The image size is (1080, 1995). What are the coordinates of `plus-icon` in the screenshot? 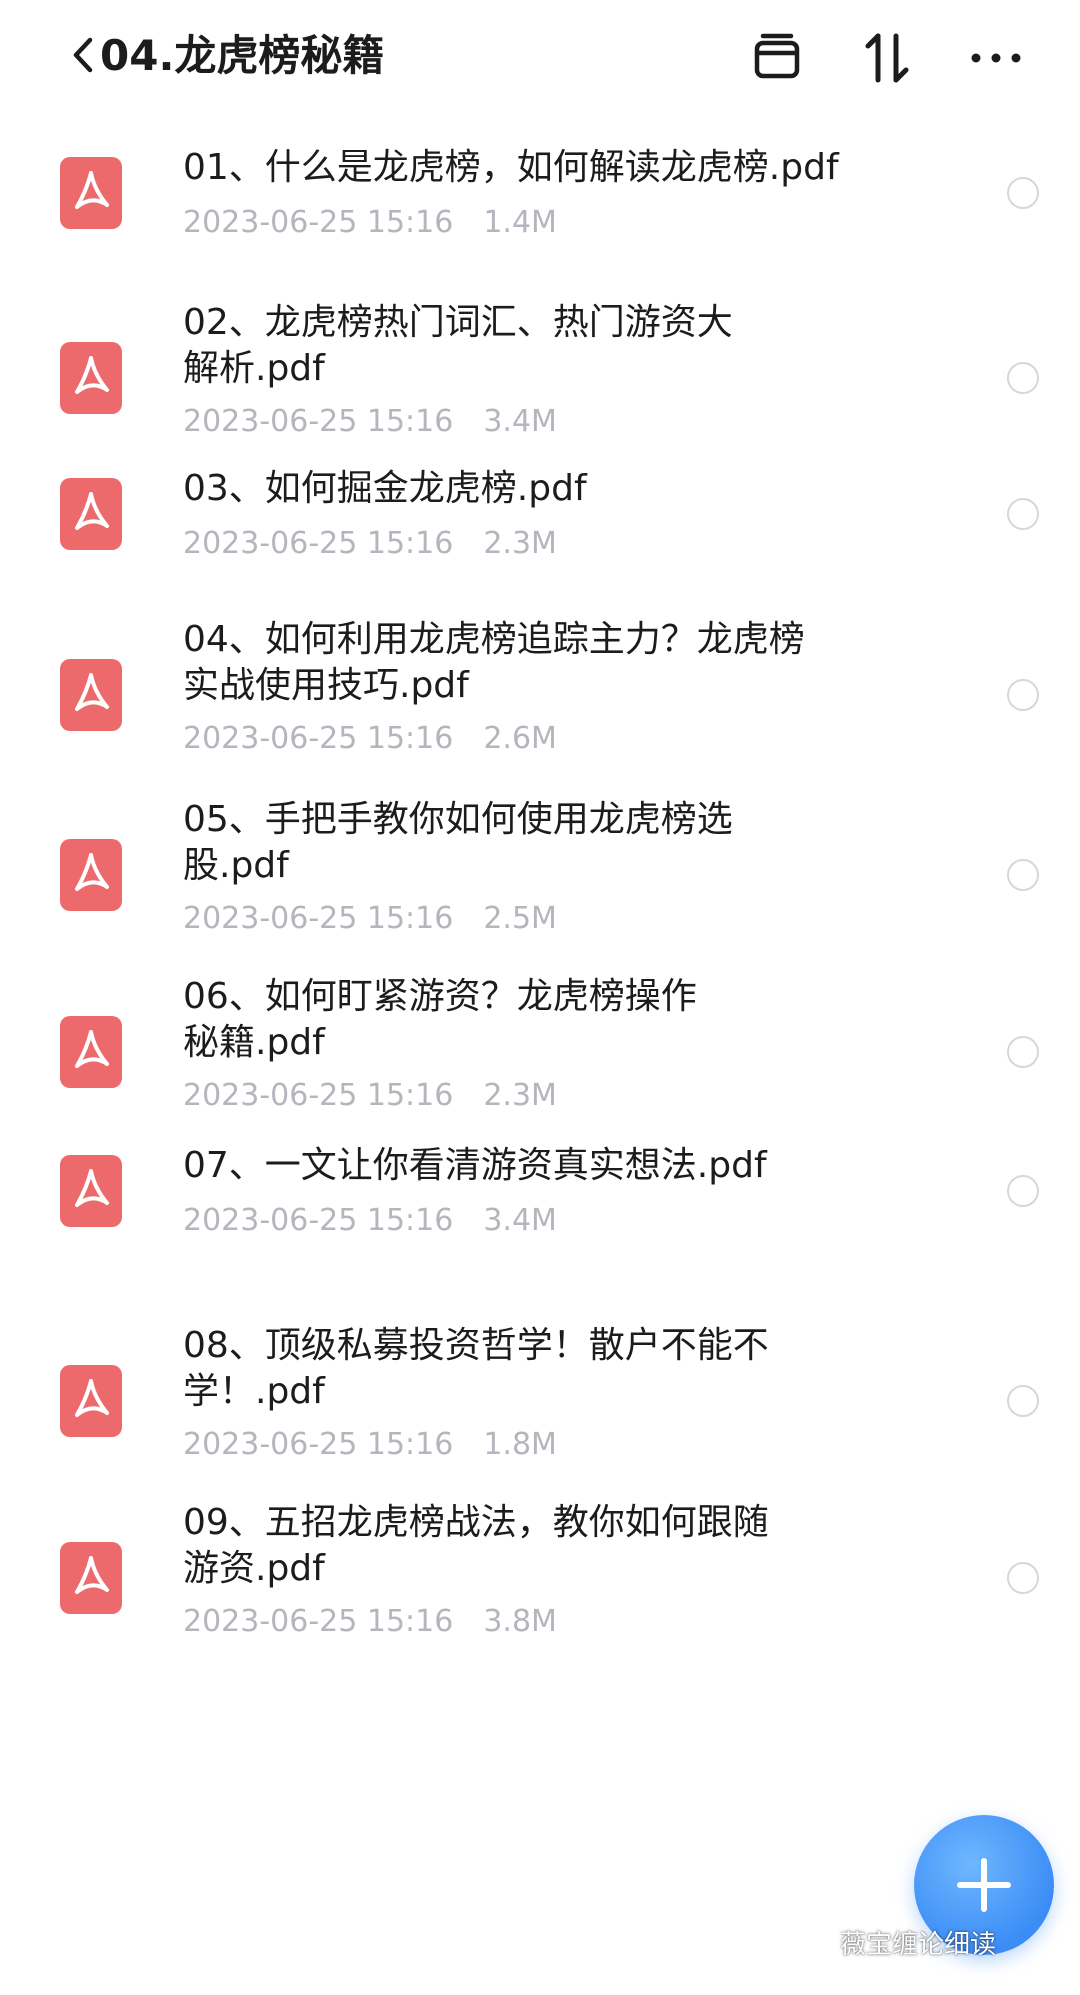 It's located at (984, 1885).